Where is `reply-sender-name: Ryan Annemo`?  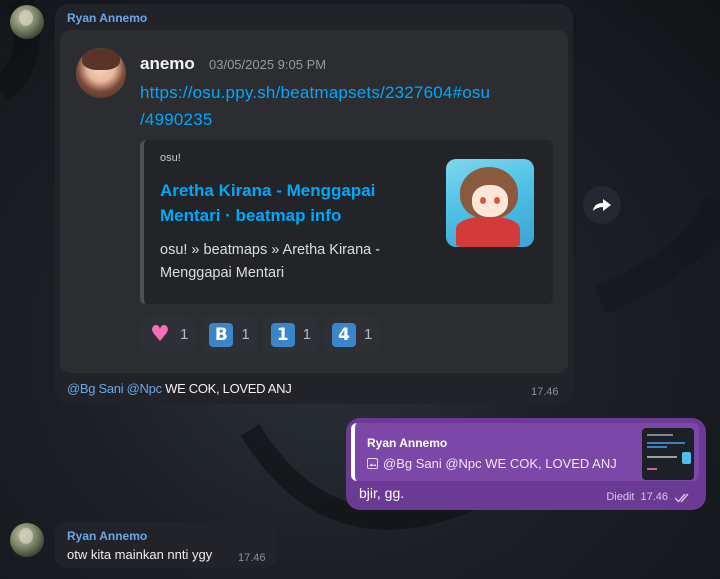 reply-sender-name: Ryan Annemo is located at coordinates (407, 443).